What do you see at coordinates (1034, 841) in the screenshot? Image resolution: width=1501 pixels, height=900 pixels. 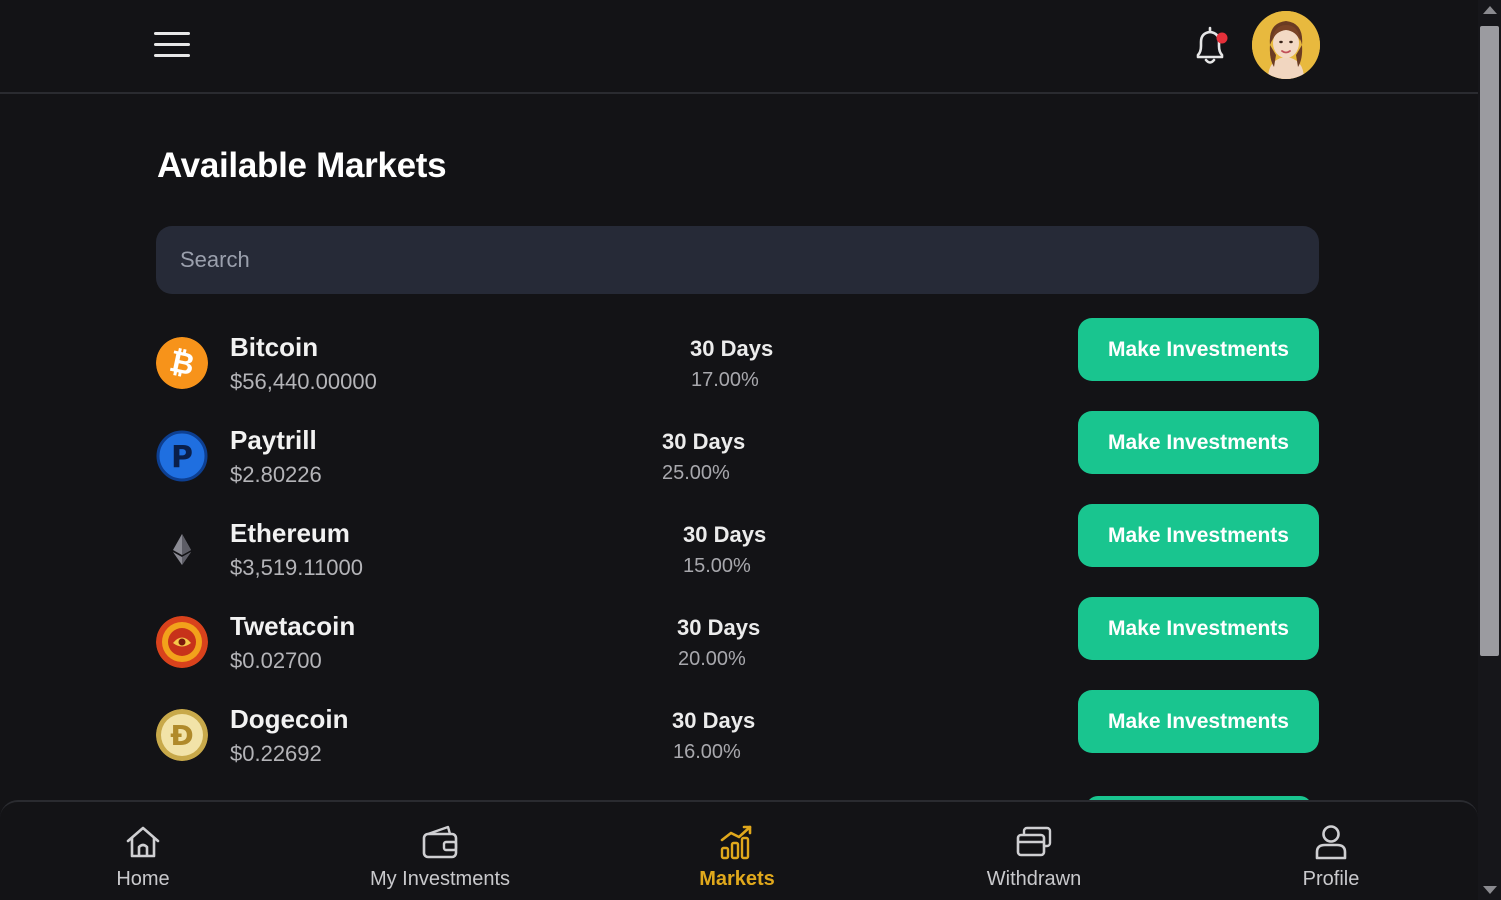 I see `cards-icon` at bounding box center [1034, 841].